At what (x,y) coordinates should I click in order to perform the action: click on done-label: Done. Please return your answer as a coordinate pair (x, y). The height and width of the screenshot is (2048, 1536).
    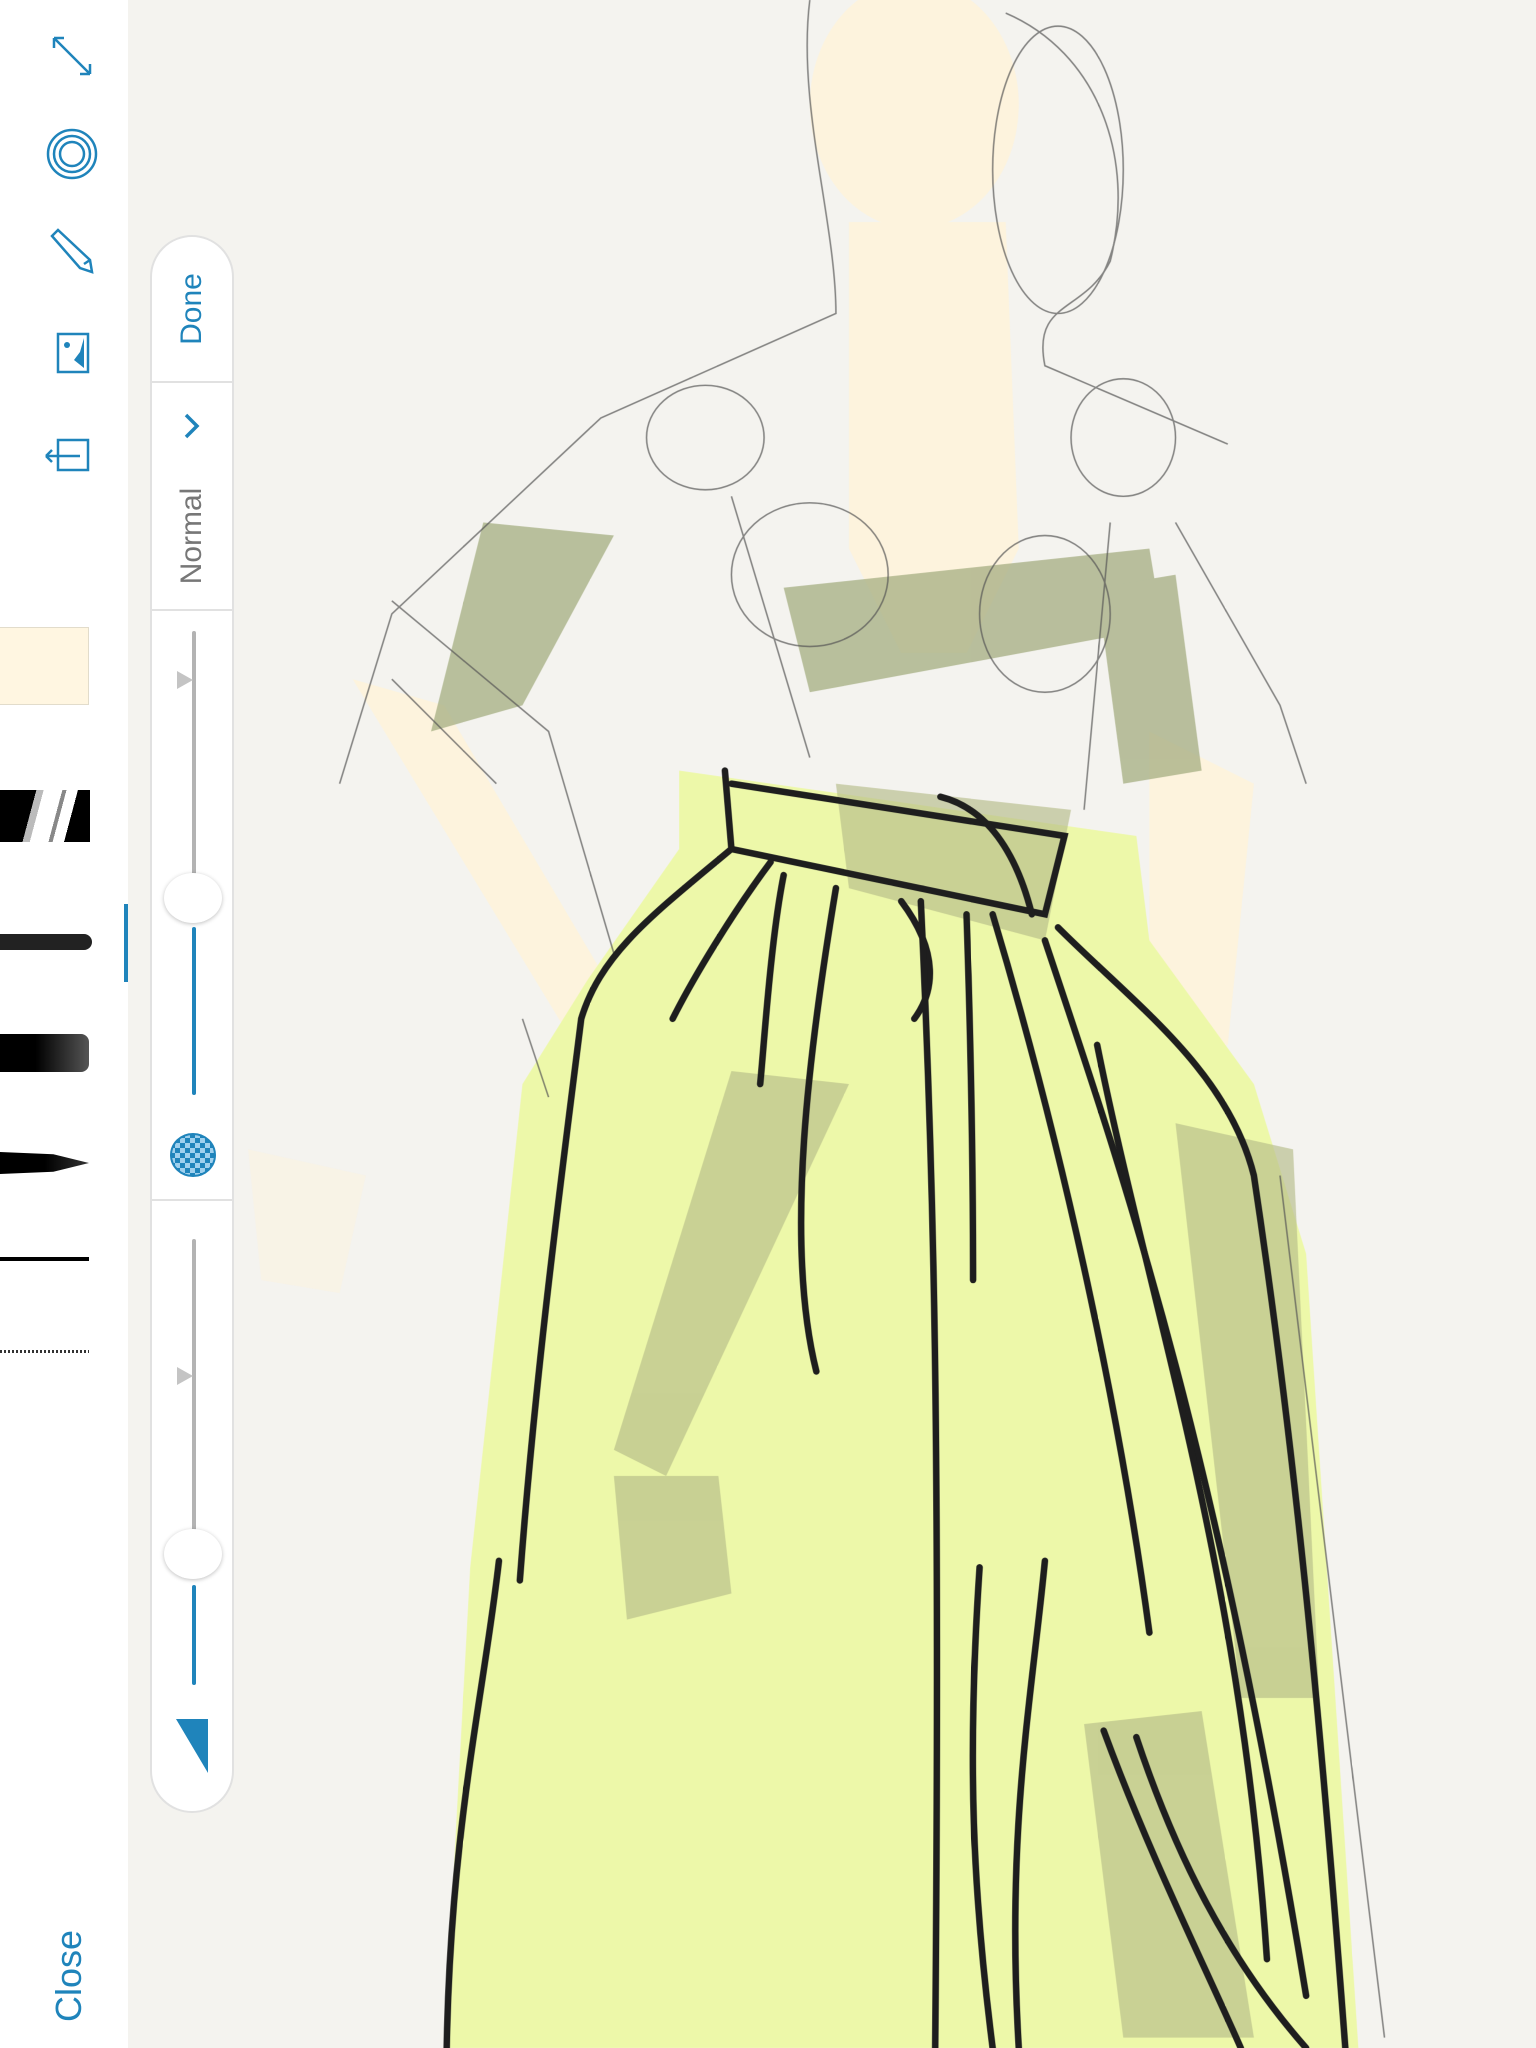
    Looking at the image, I should click on (191, 309).